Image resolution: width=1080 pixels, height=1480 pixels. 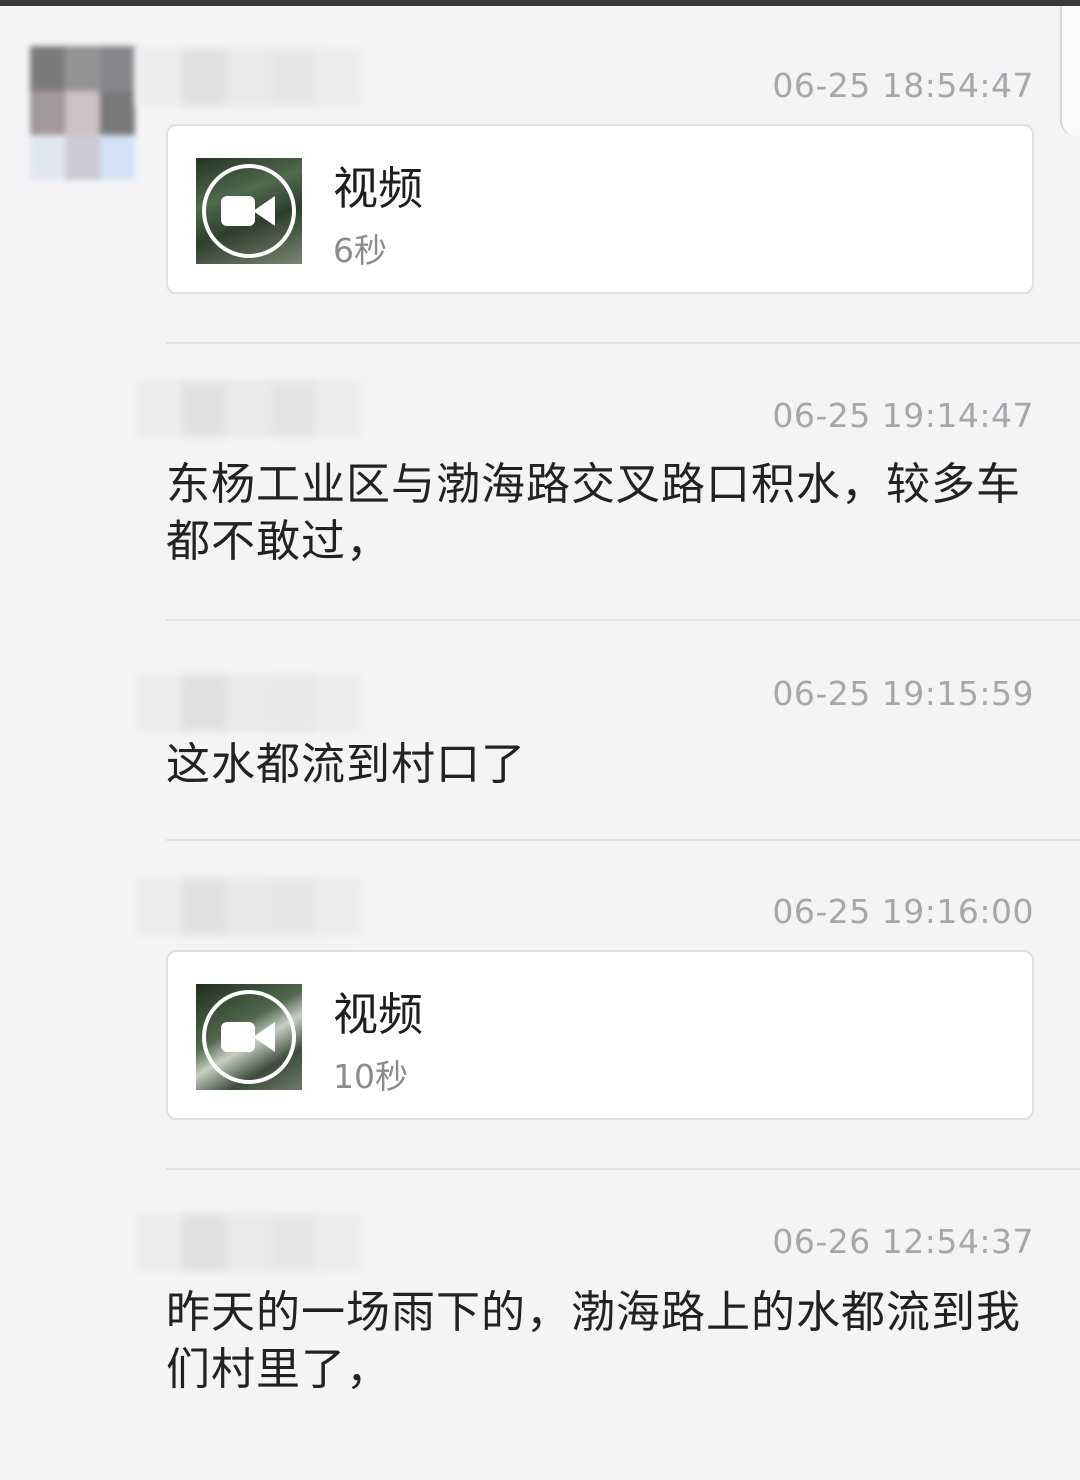 I want to click on message-text: 昨天的一场雨下的，渤海路上的水都流到我们村里了，, so click(x=601, y=1341).